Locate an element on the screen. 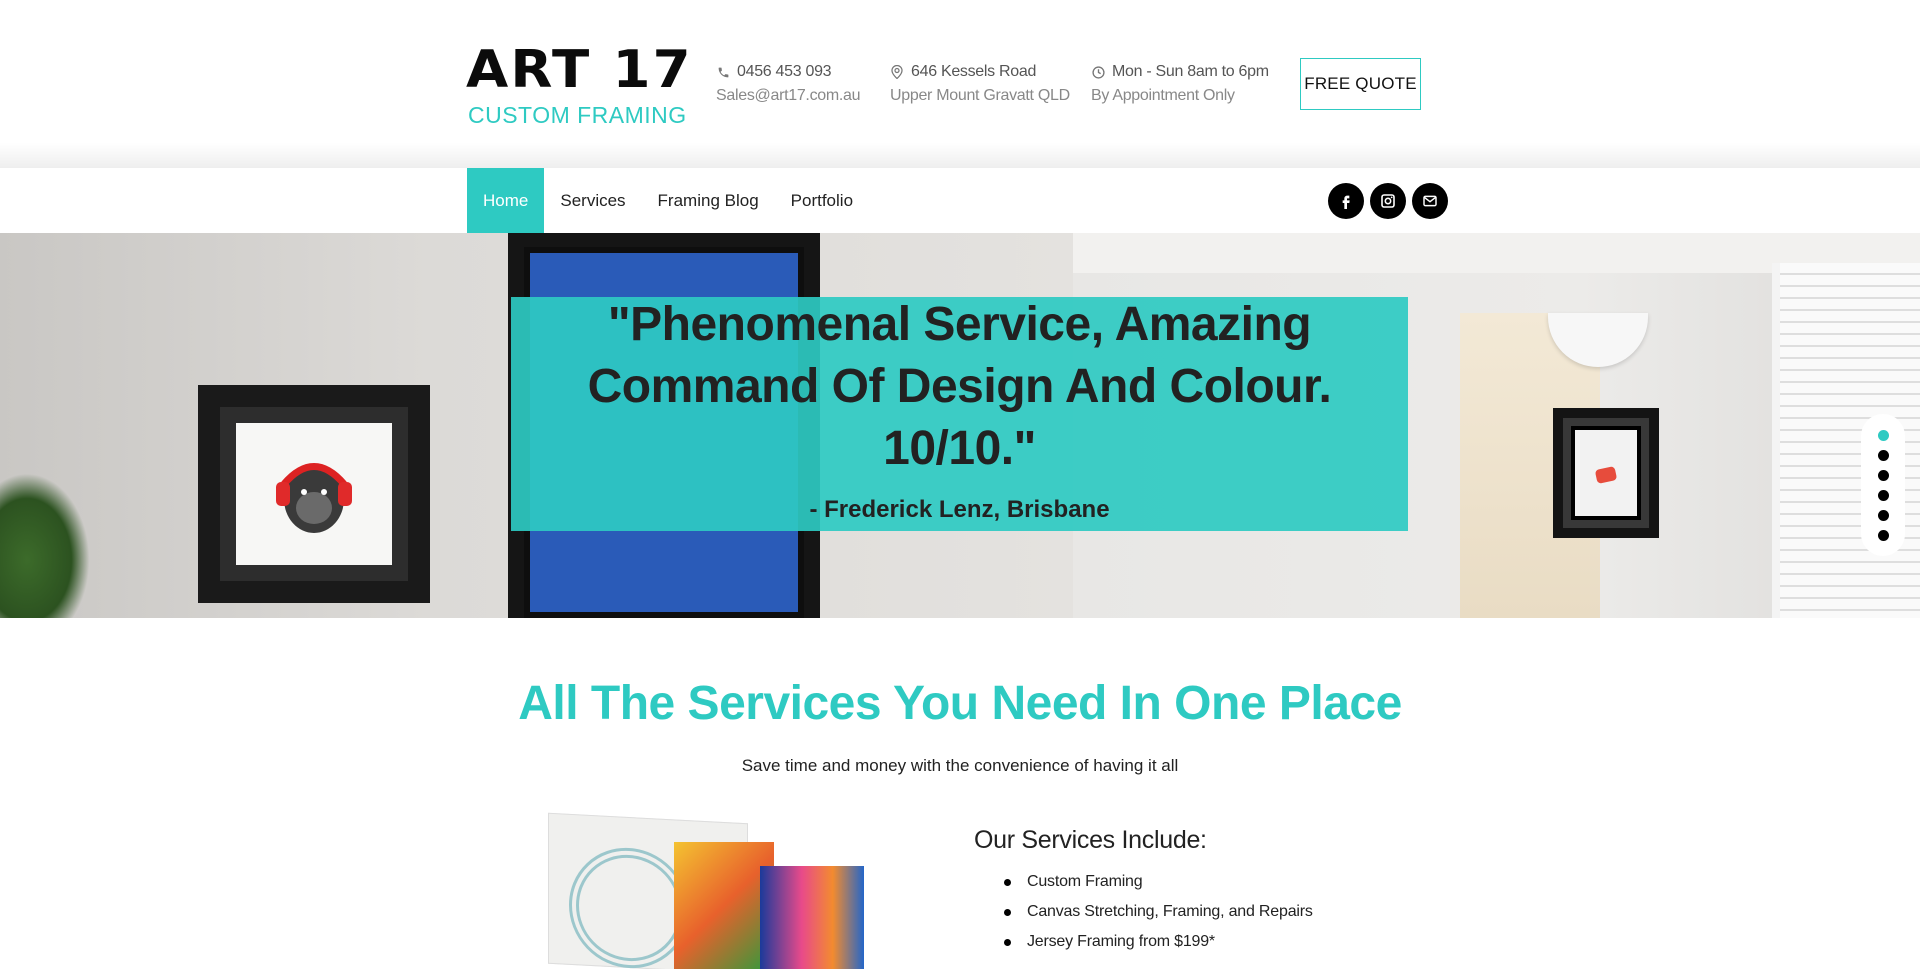 The width and height of the screenshot is (1920, 969). clock-icon is located at coordinates (1098, 72).